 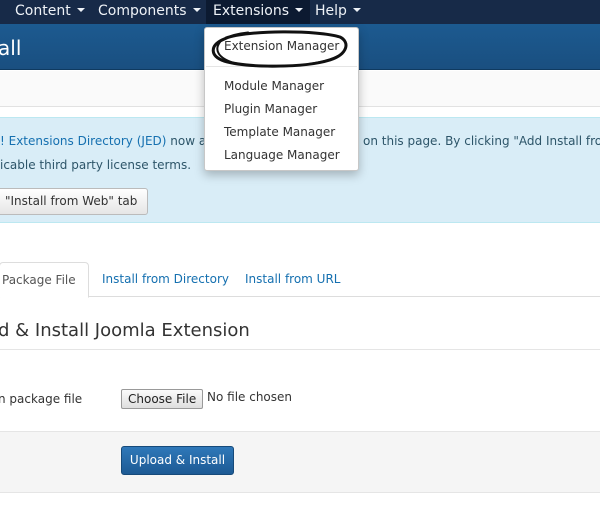 I want to click on tab-install-from-directory: Install from Directory, so click(x=165, y=279).